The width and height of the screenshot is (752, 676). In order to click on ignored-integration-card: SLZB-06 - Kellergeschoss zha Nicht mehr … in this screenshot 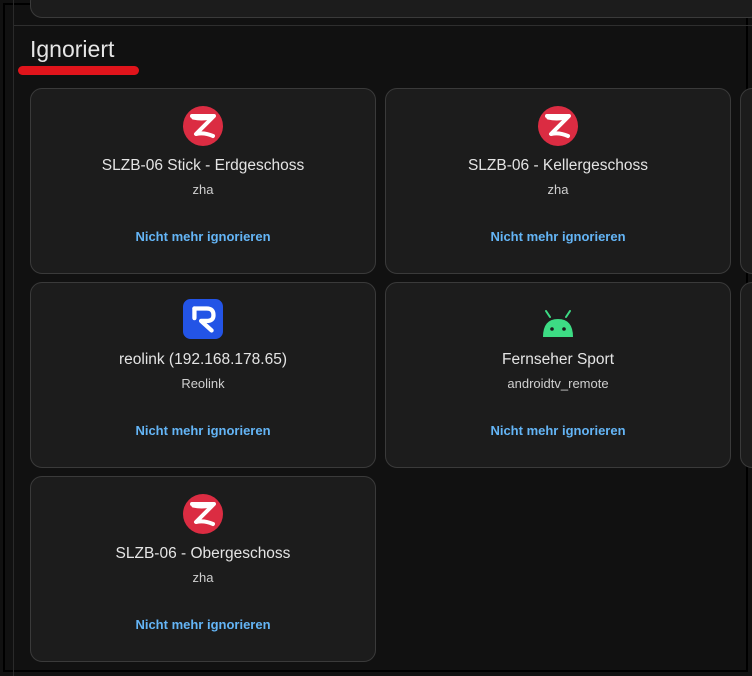, I will do `click(558, 181)`.